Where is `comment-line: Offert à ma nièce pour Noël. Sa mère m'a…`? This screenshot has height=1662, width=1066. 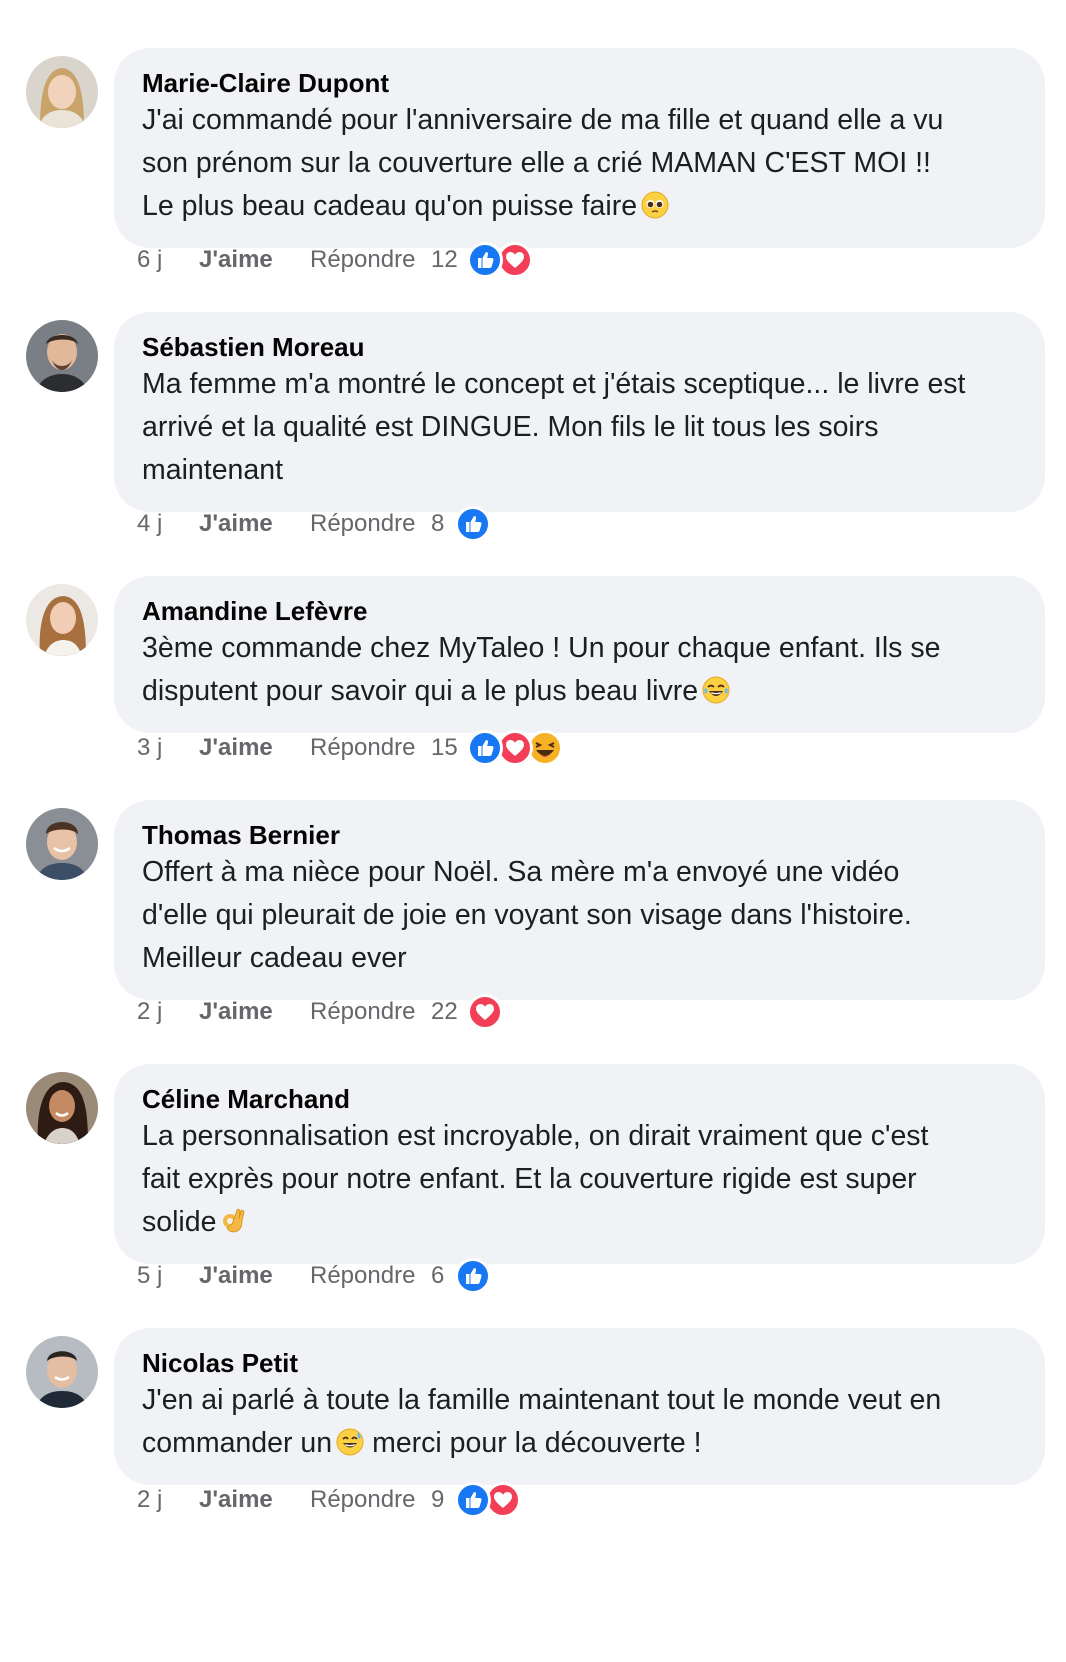 comment-line: Offert à ma nièce pour Noël. Sa mère m'a… is located at coordinates (521, 872).